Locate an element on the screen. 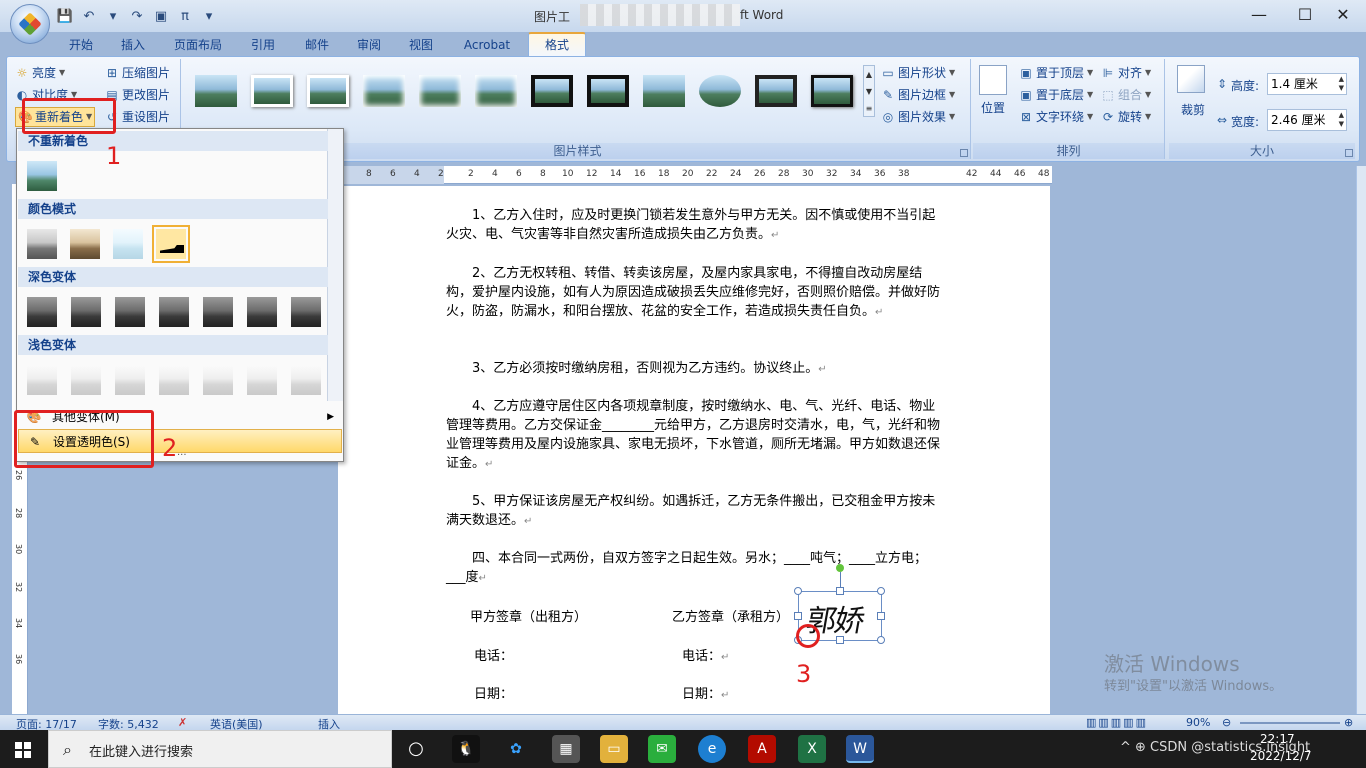  tab-references: 引用 is located at coordinates (263, 45).